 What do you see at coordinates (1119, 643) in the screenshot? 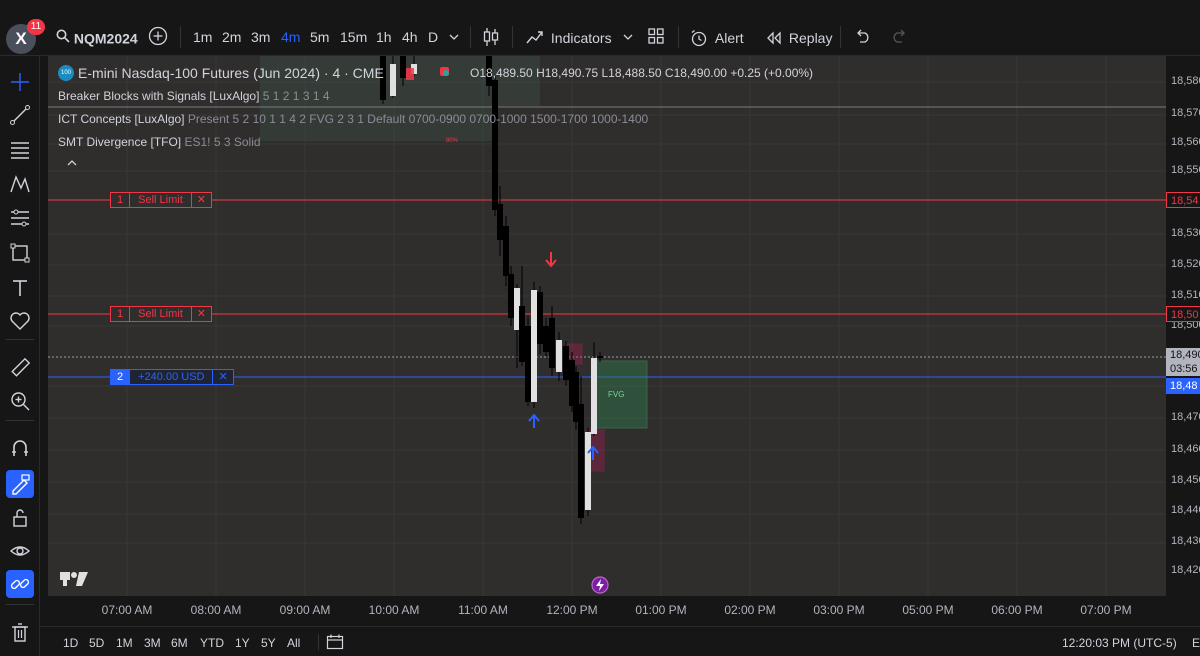
I see `timezone-clock: 12:20:03 PM (UTC-5)` at bounding box center [1119, 643].